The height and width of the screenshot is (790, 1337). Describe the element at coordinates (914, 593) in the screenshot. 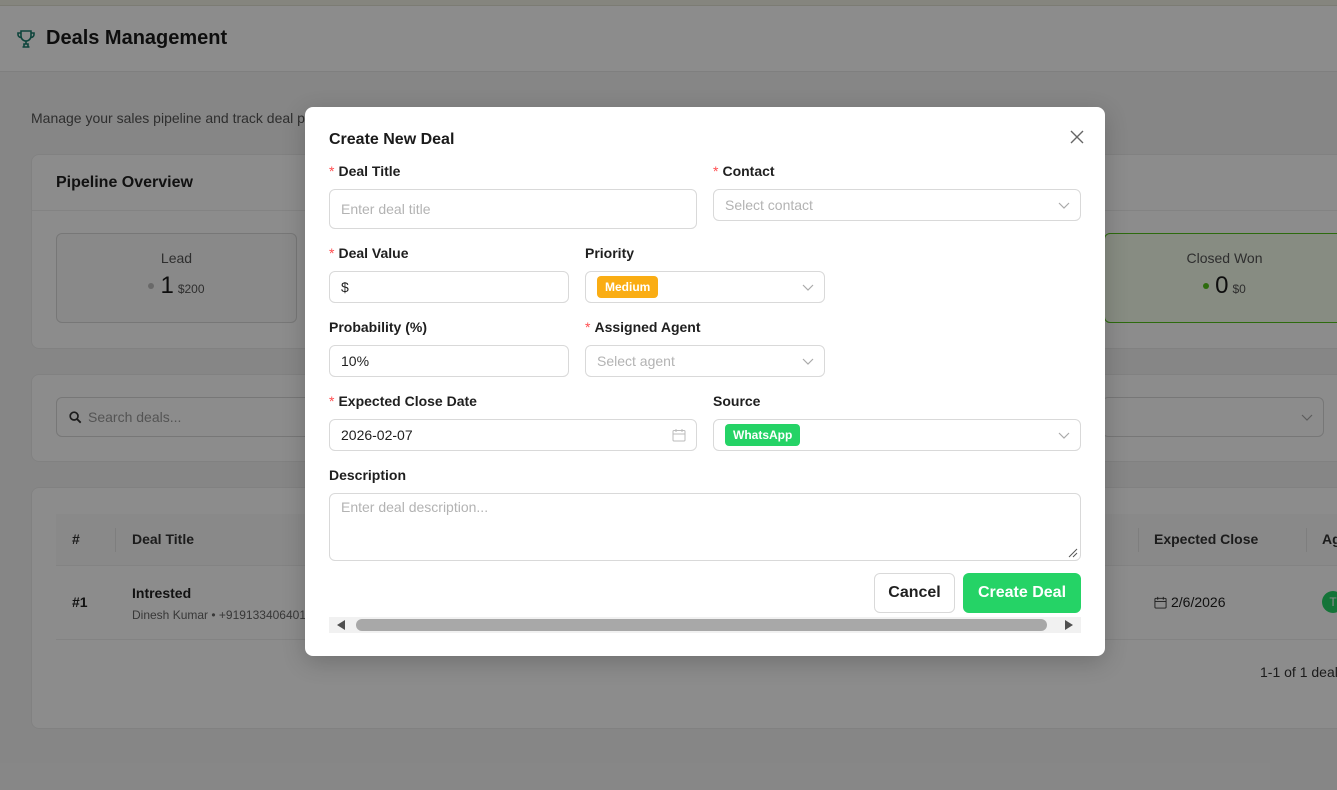

I see `cancel-button: Cancel` at that location.